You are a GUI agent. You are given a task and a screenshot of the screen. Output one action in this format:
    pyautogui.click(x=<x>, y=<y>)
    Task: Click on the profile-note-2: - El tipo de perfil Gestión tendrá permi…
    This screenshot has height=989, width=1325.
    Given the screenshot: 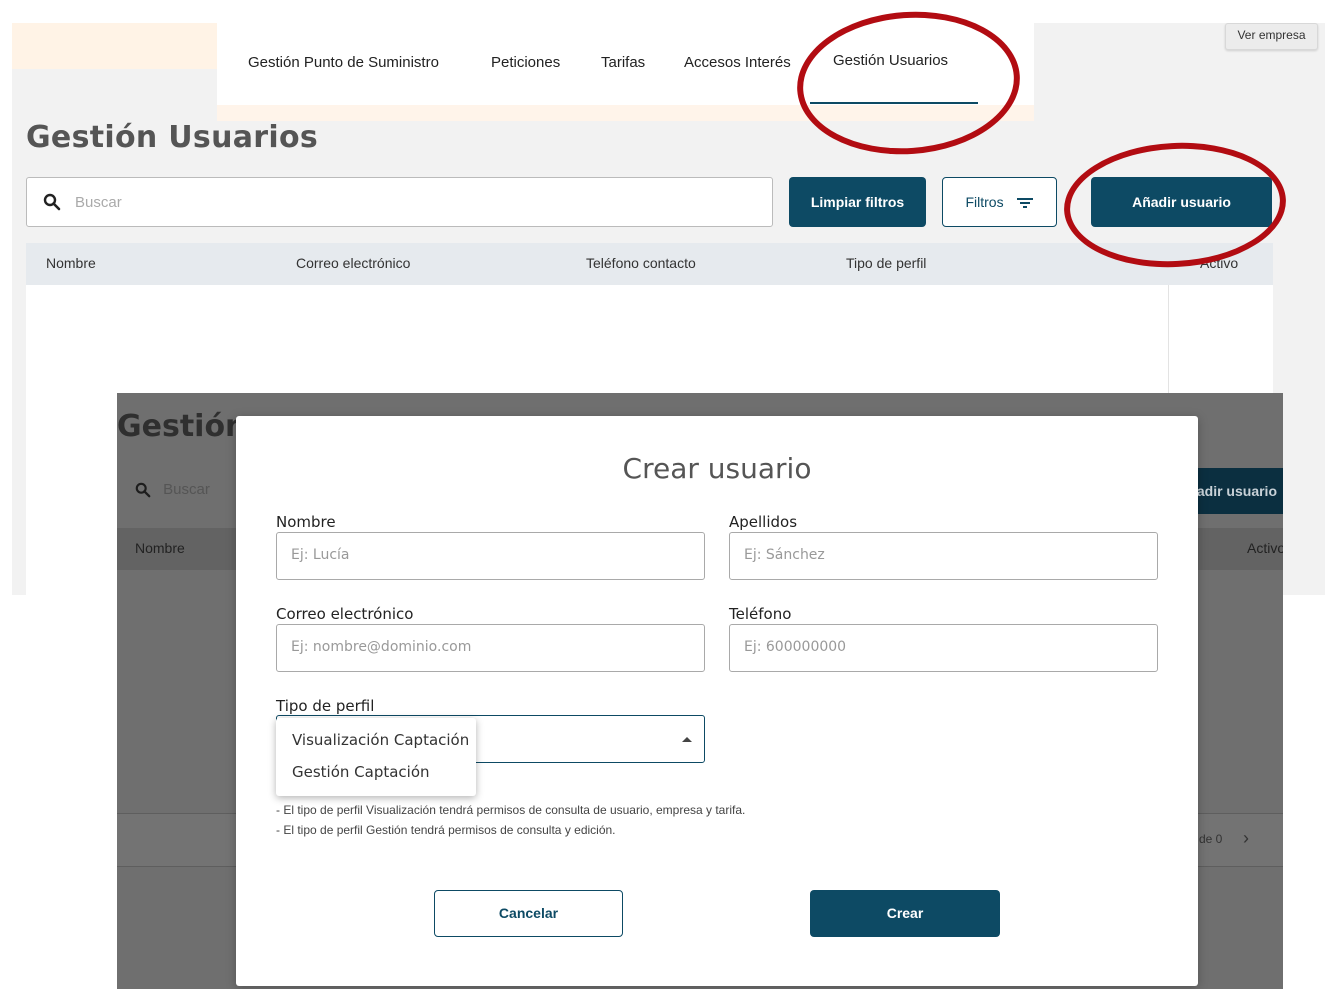 What is the action you would take?
    pyautogui.click(x=446, y=830)
    